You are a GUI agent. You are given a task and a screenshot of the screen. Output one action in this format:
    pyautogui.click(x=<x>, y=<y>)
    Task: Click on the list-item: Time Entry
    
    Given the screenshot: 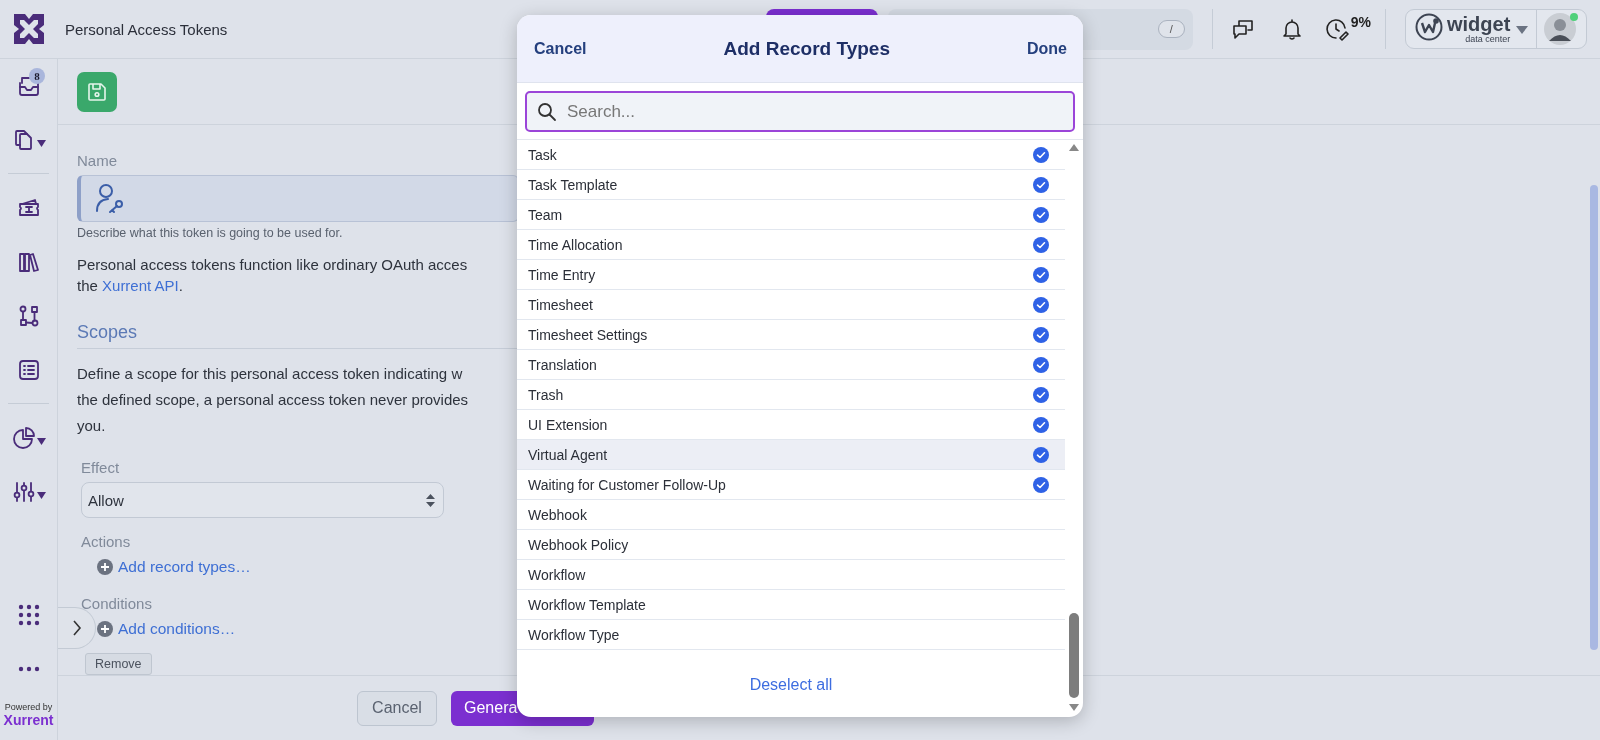 What is the action you would take?
    pyautogui.click(x=791, y=275)
    